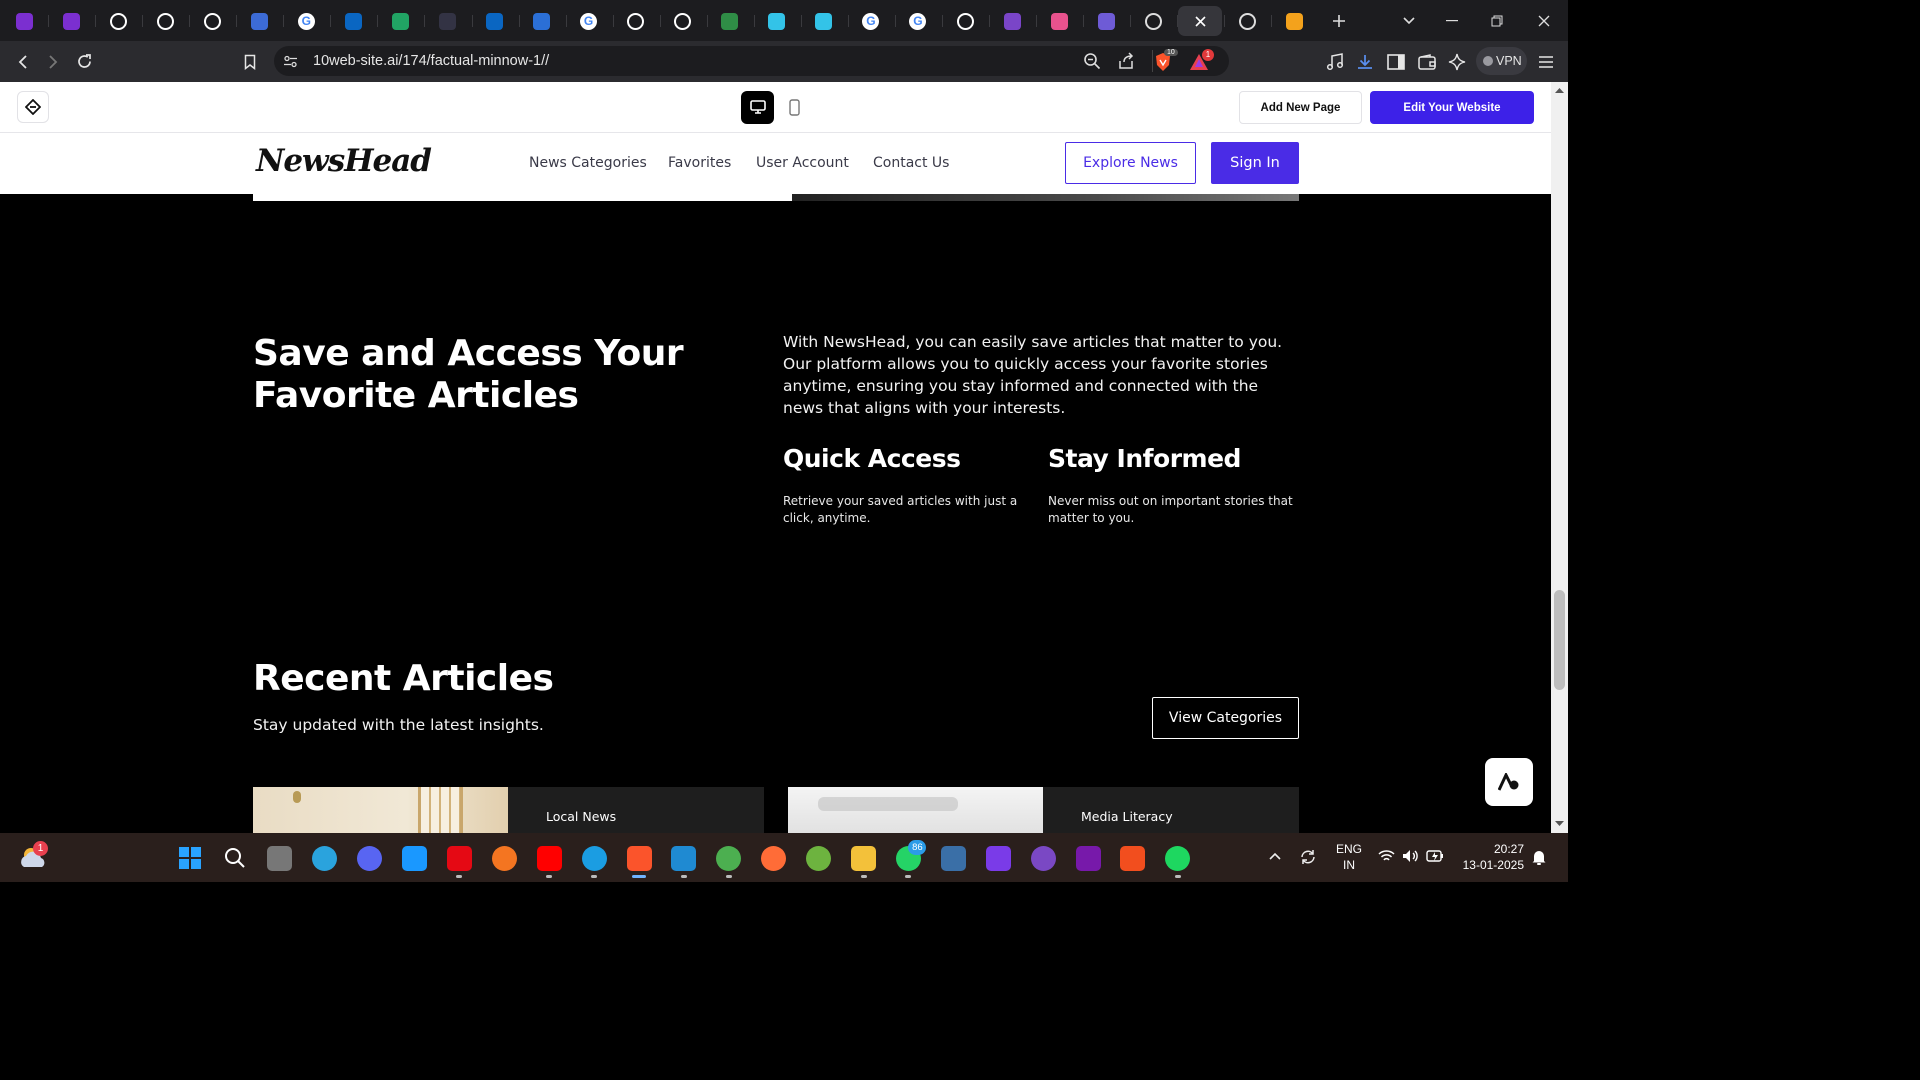 The image size is (1920, 1080). I want to click on reload-button, so click(84, 61).